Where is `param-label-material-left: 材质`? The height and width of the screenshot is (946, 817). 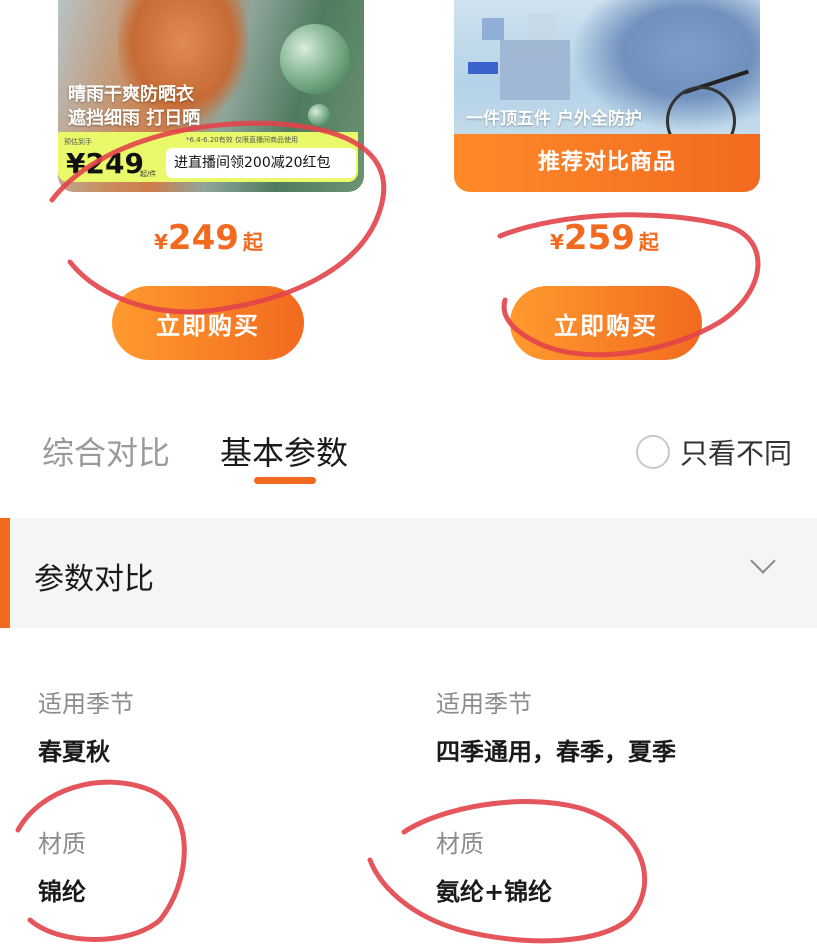
param-label-material-left: 材质 is located at coordinates (62, 844).